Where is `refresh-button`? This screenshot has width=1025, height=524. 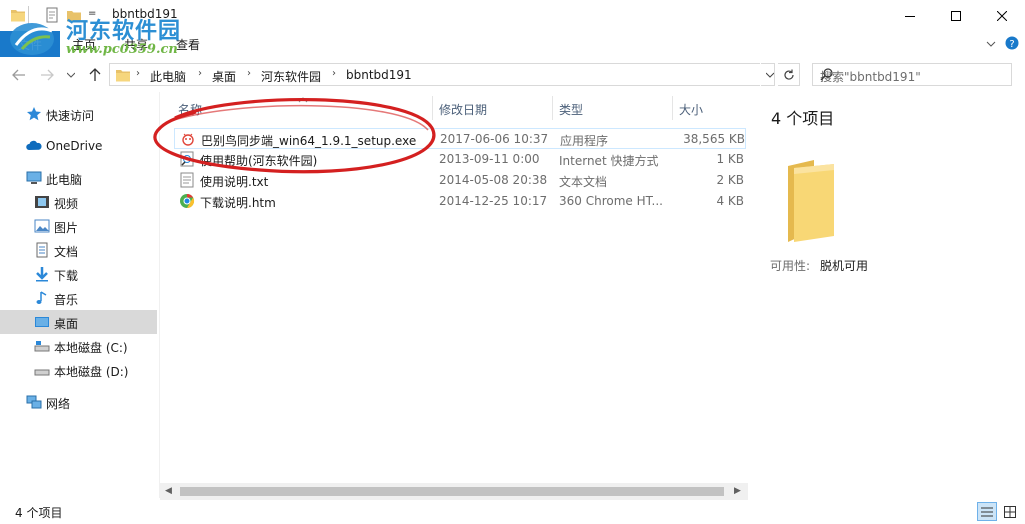
refresh-button is located at coordinates (789, 74).